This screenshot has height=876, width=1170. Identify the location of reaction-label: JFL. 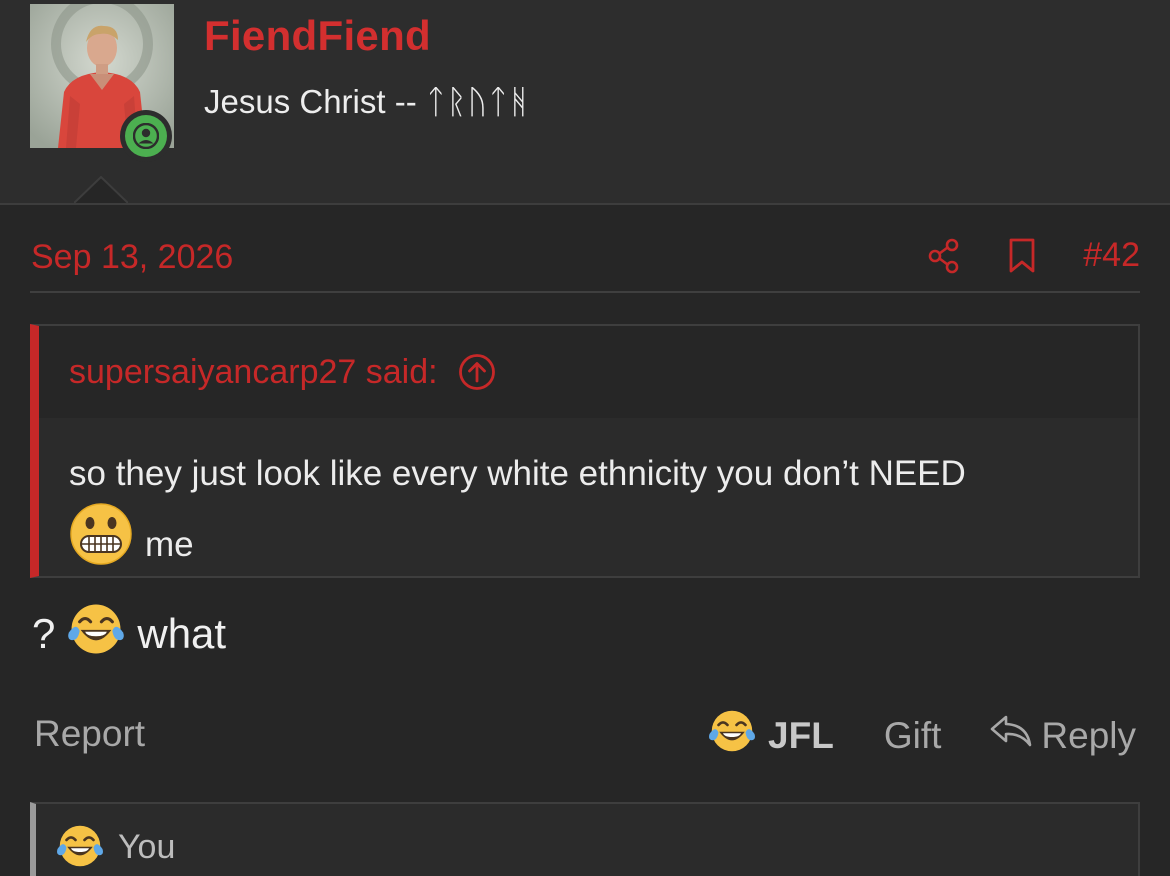
(801, 735).